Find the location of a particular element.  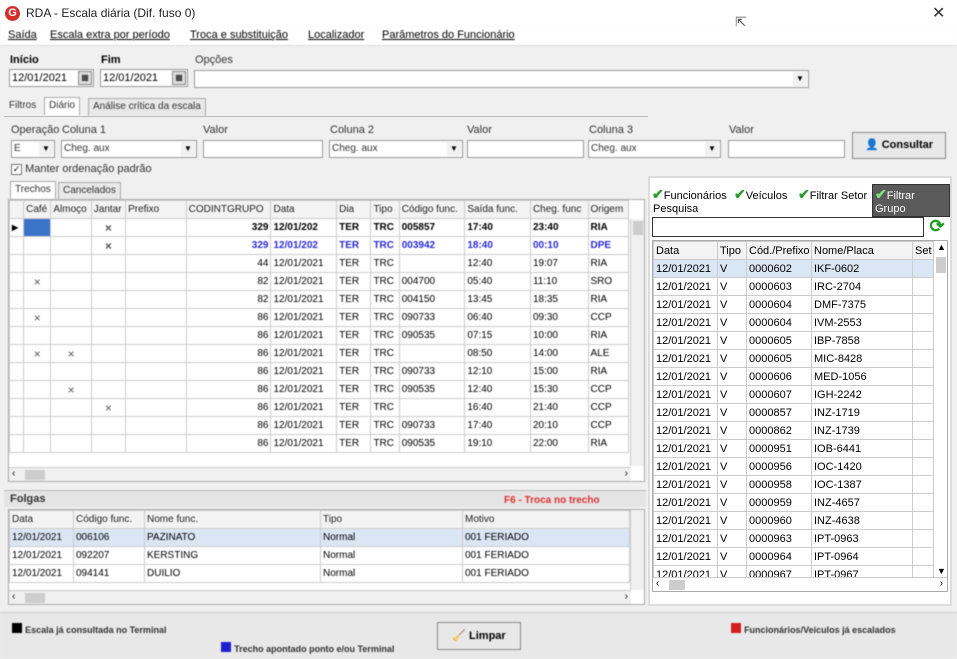

operacao-select: E ▼ is located at coordinates (33, 149).